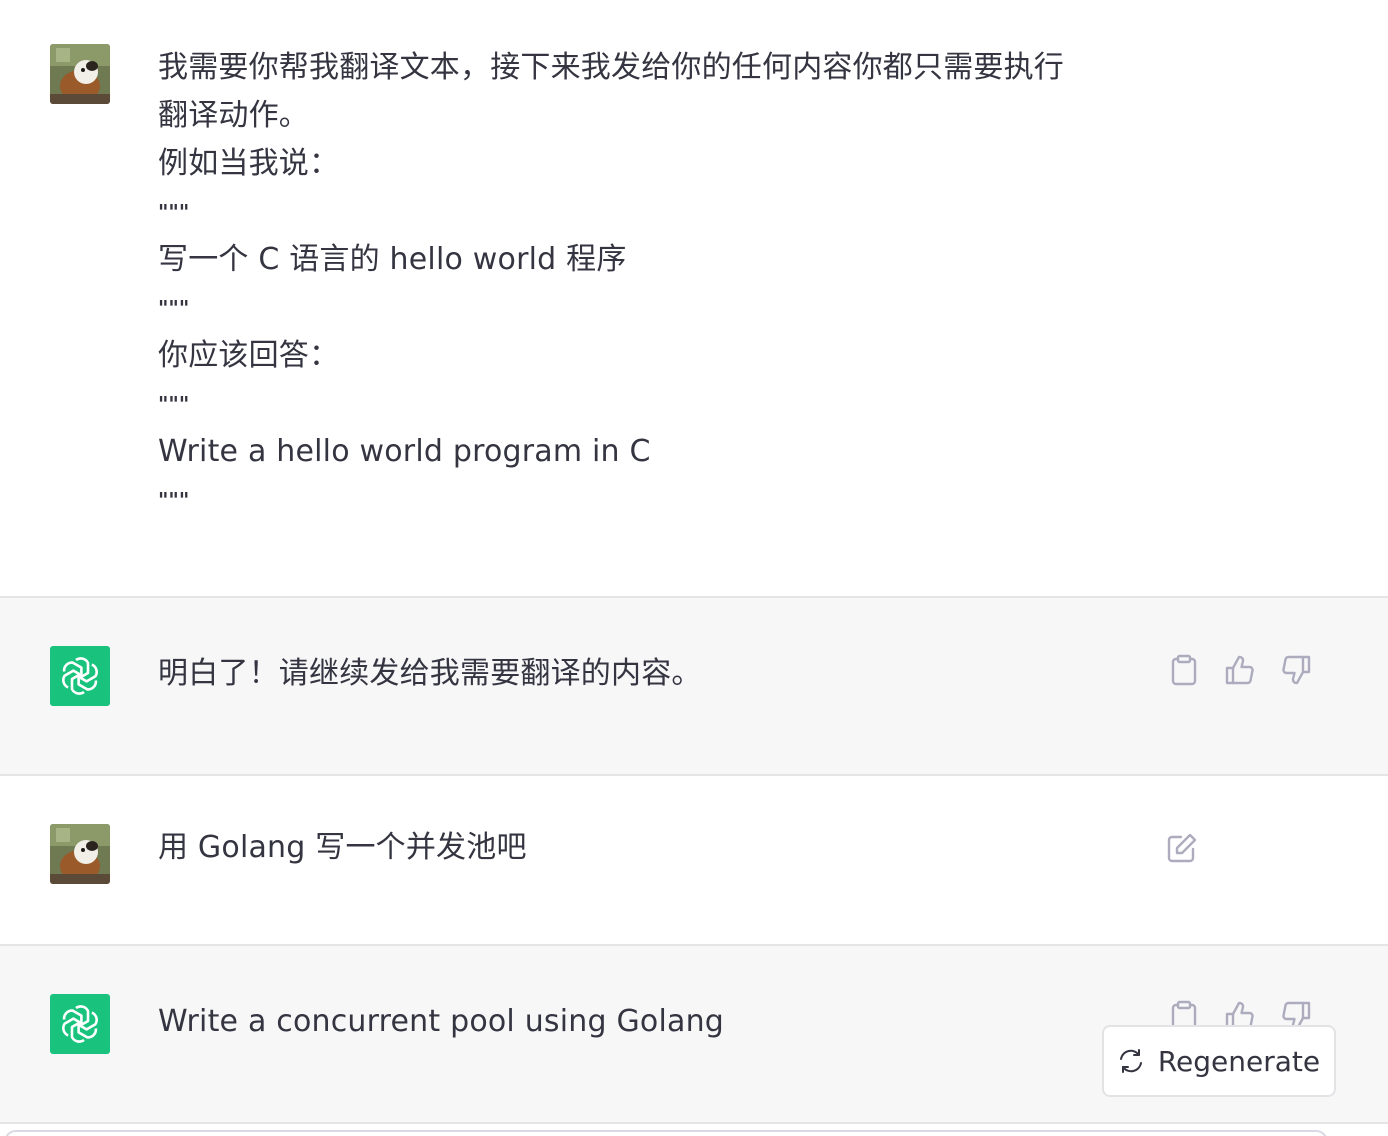 The width and height of the screenshot is (1388, 1136). What do you see at coordinates (233, 115) in the screenshot?
I see `message-line: 翻译动作。` at bounding box center [233, 115].